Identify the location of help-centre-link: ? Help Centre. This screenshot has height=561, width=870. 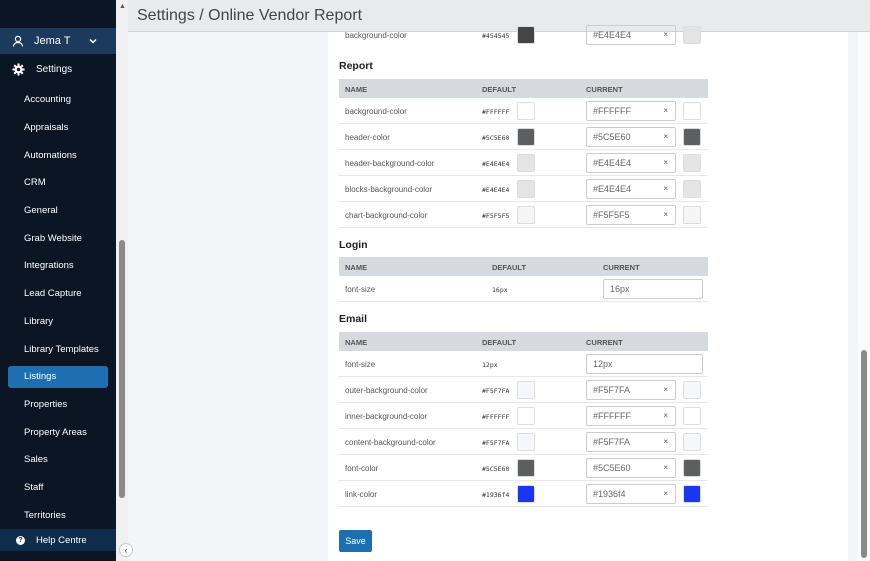
(58, 540).